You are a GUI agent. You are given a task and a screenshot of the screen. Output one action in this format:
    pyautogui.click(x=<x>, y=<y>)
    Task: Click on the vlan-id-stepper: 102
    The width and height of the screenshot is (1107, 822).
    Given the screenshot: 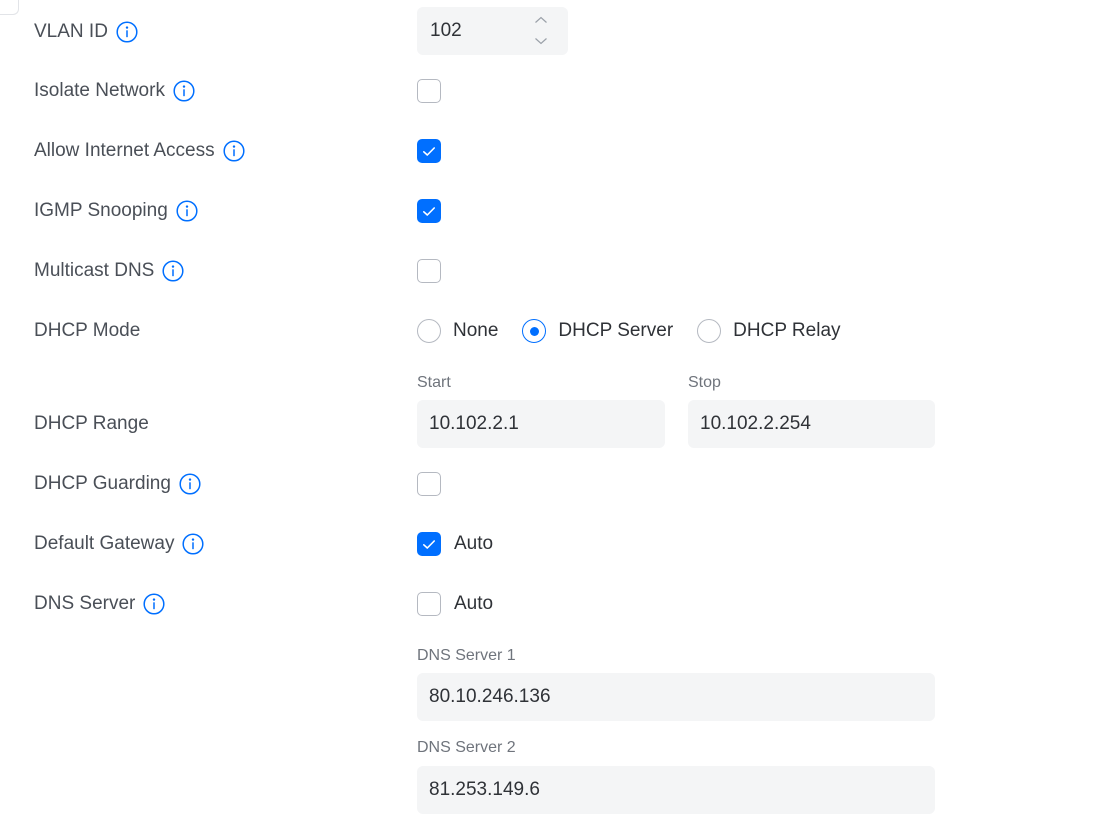 What is the action you would take?
    pyautogui.click(x=492, y=31)
    